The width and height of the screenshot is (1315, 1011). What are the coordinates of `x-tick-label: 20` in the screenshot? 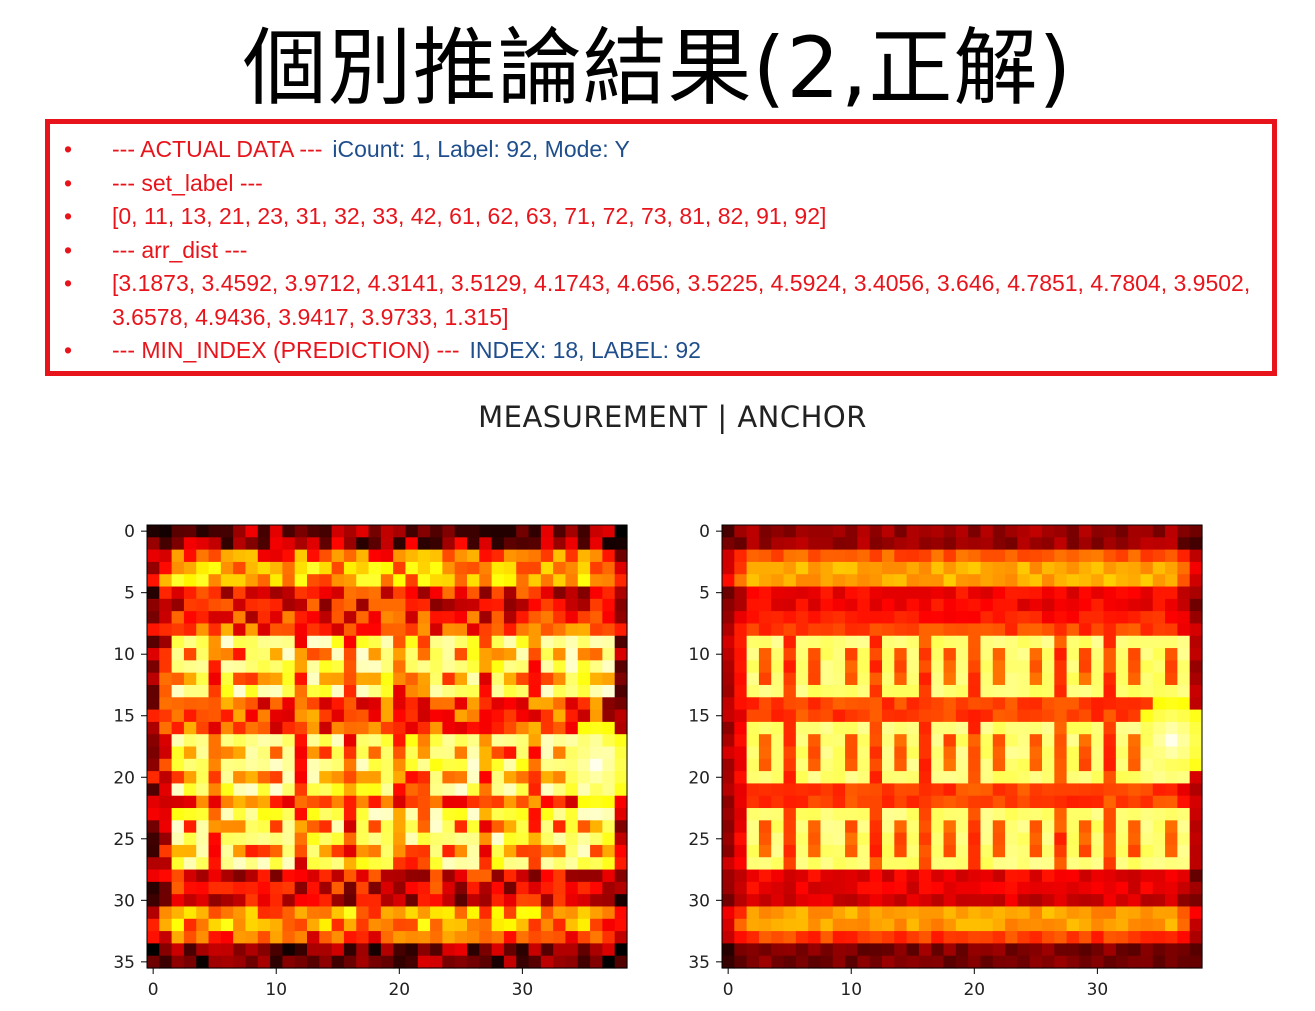 It's located at (974, 990).